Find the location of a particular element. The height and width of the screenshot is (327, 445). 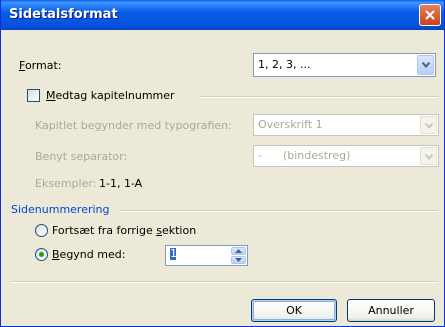

close-button is located at coordinates (430, 15).